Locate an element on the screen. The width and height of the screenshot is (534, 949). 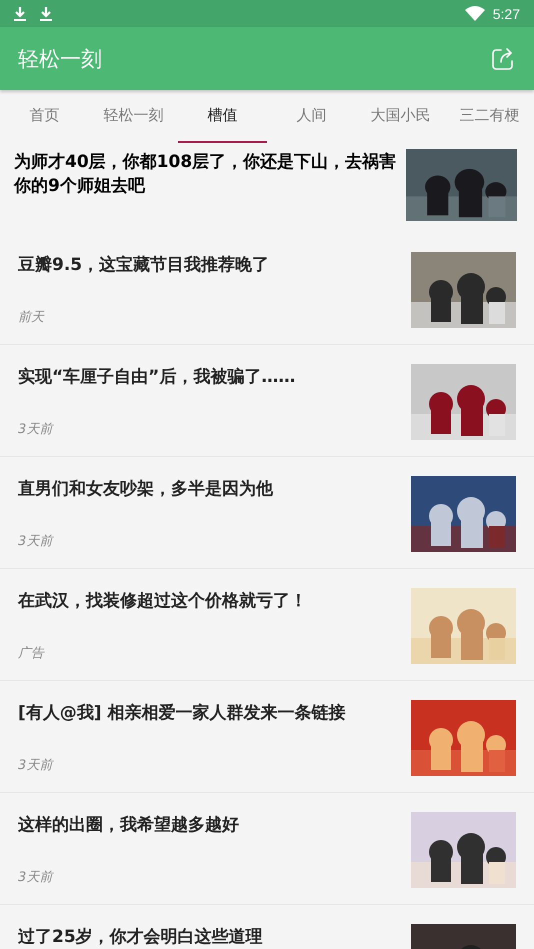
article-title: [有人@我] 相亲相爱一家人群发来一条链接 is located at coordinates (182, 713).